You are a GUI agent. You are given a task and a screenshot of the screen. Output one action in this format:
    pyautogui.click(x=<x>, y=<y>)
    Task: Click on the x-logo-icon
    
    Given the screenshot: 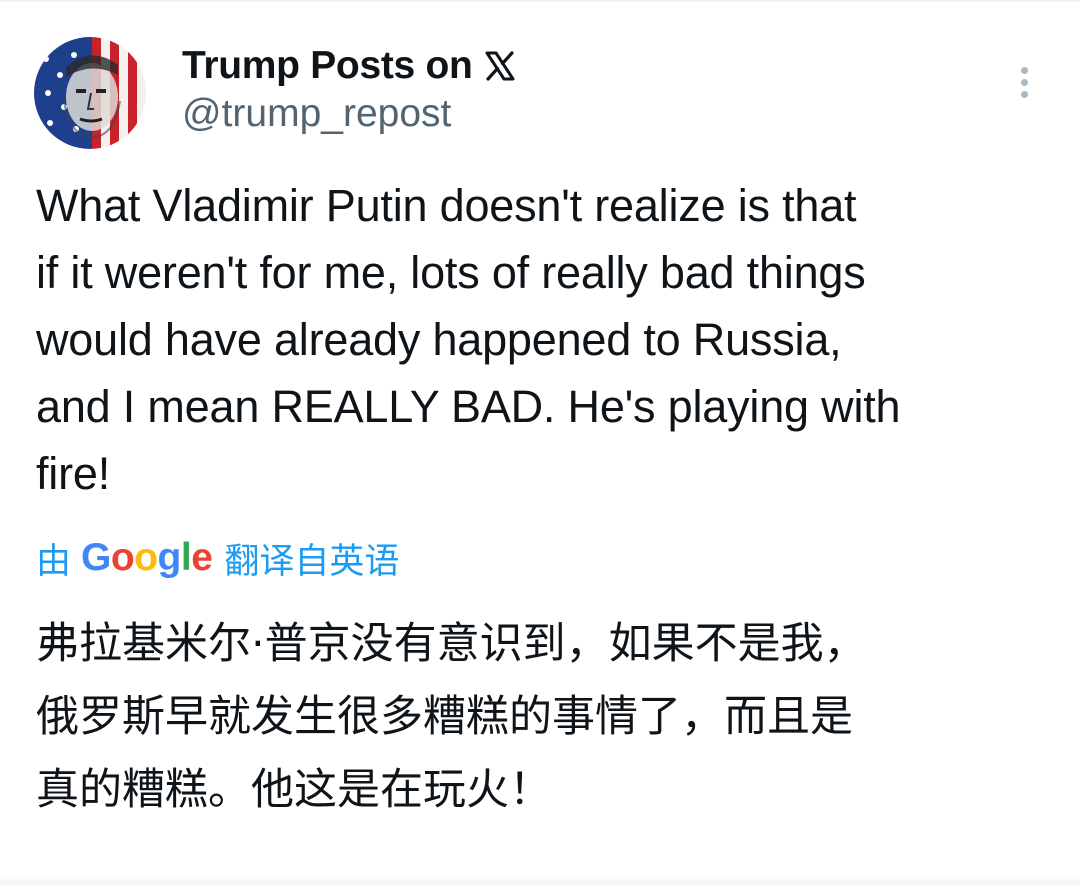 What is the action you would take?
    pyautogui.click(x=500, y=66)
    